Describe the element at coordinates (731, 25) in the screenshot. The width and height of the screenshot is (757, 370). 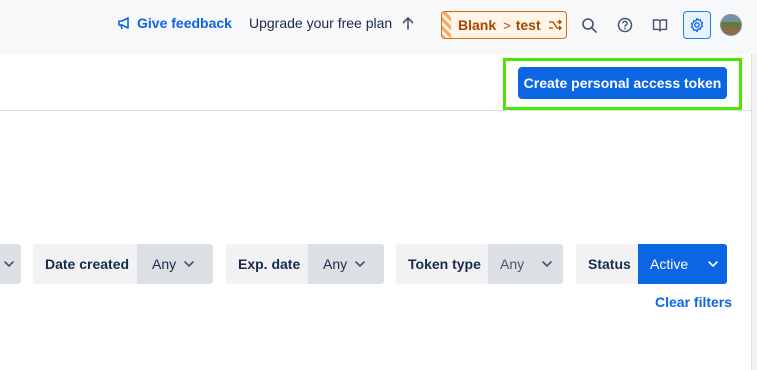
I see `user-avatar` at that location.